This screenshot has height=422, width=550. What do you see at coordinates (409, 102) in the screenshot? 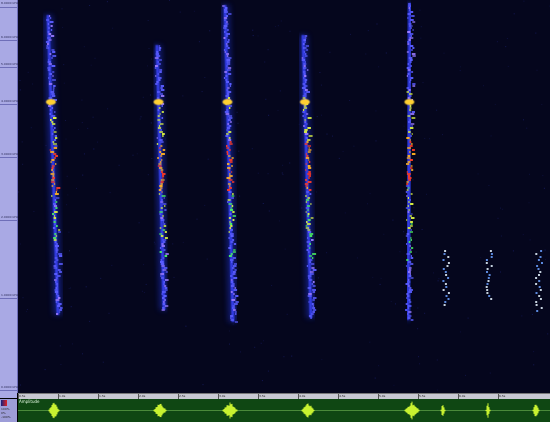
I see `harmonic-blob` at bounding box center [409, 102].